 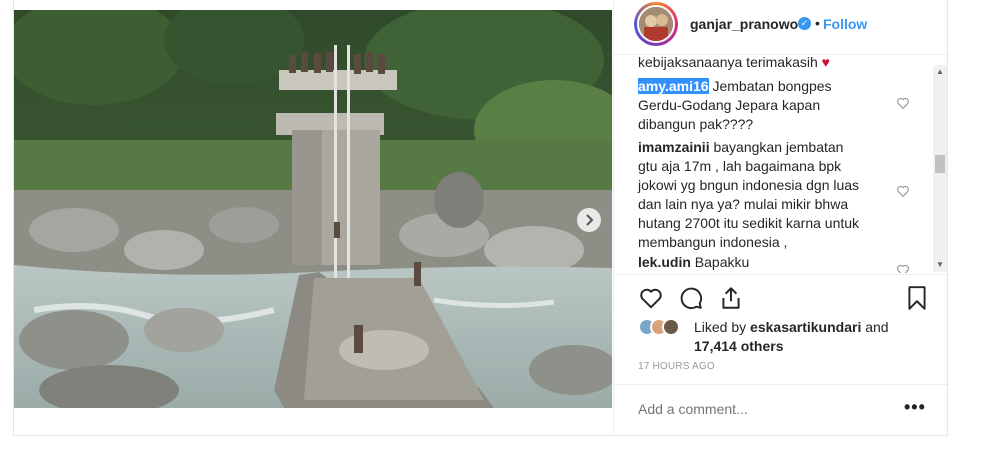 I want to click on share-icon, so click(x=731, y=298).